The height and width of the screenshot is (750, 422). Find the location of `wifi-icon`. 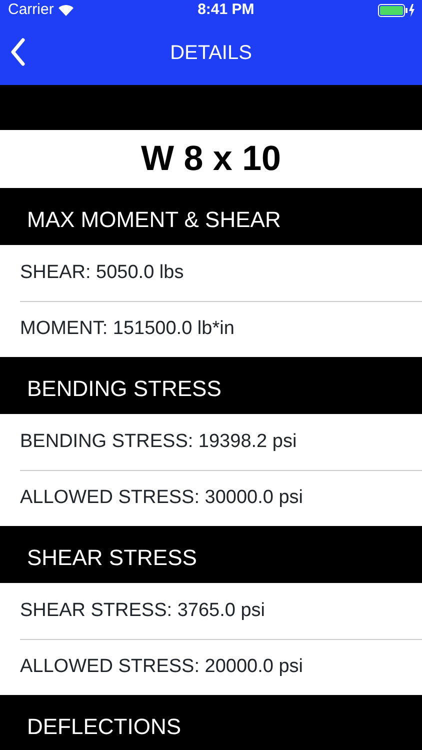

wifi-icon is located at coordinates (66, 10).